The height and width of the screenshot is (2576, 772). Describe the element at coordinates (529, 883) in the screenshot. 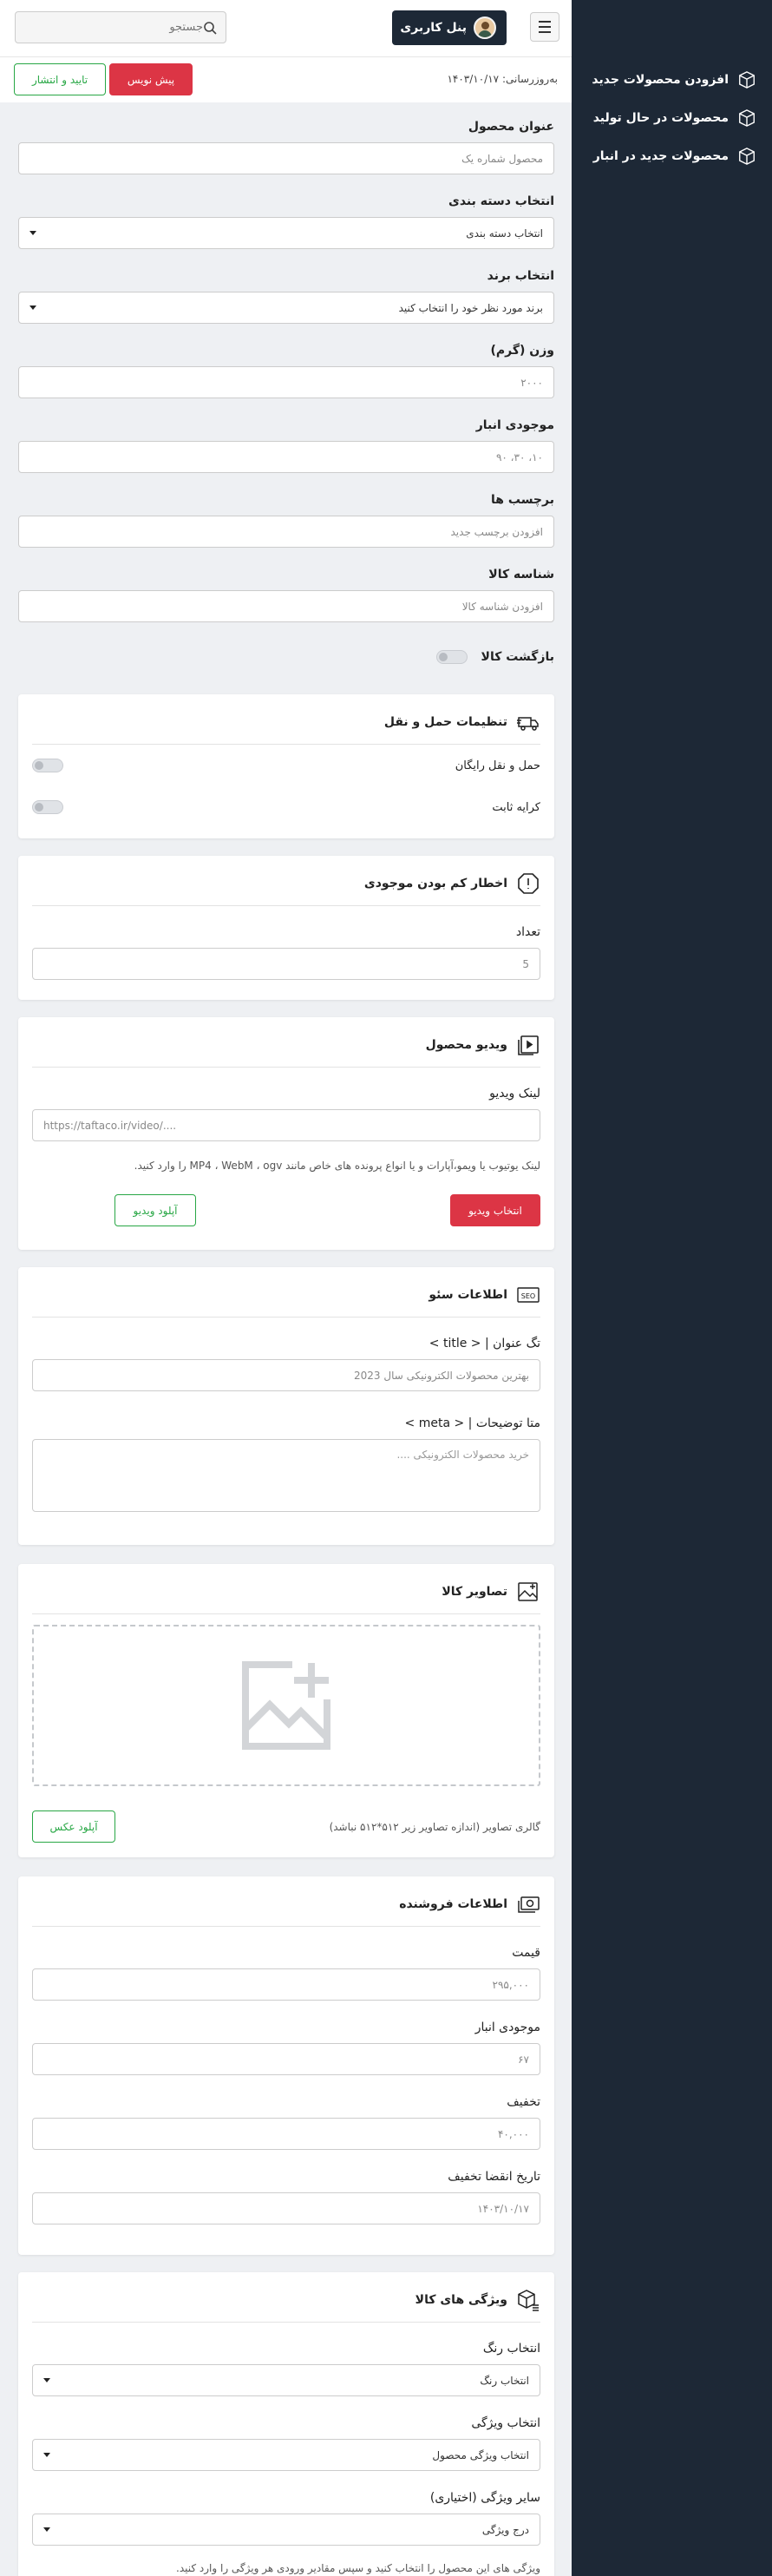

I see `alert-octagon-icon` at that location.